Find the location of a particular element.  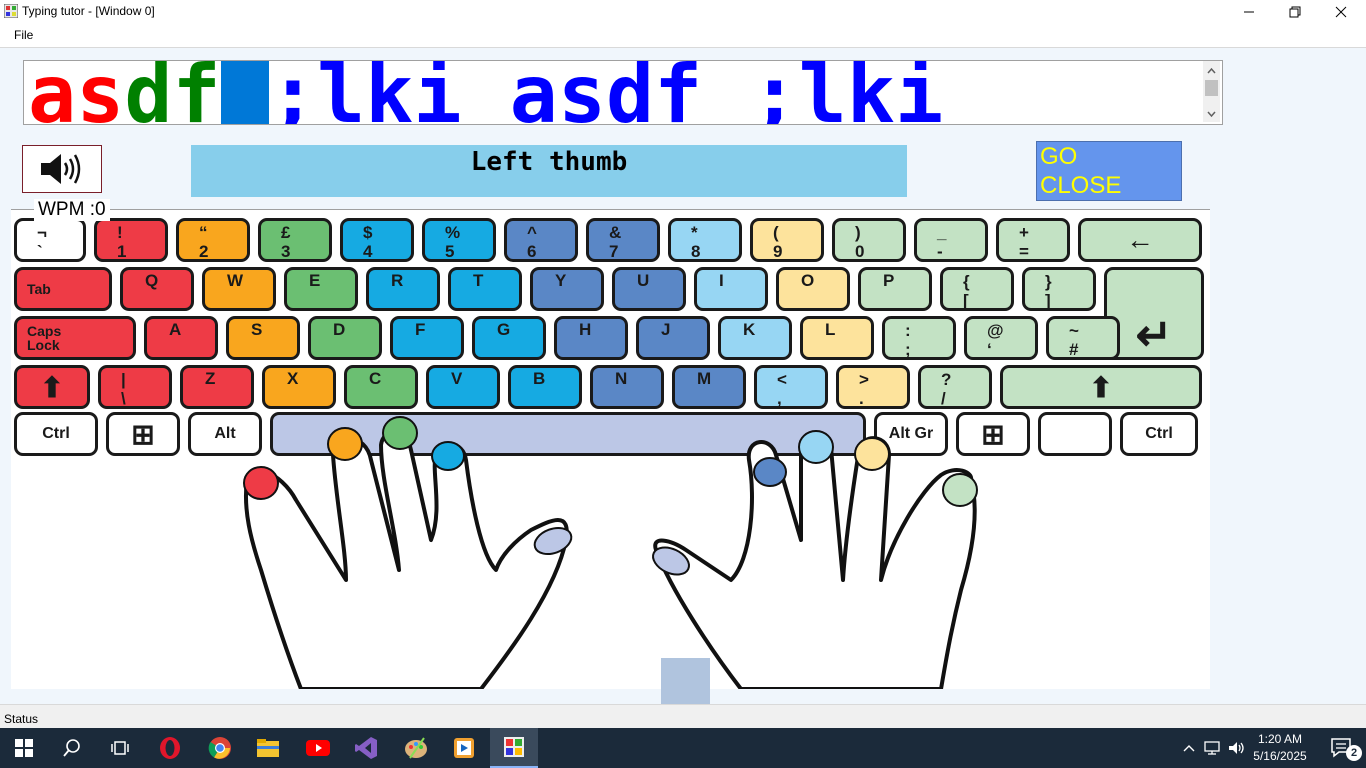

volume-button is located at coordinates (1237, 748).